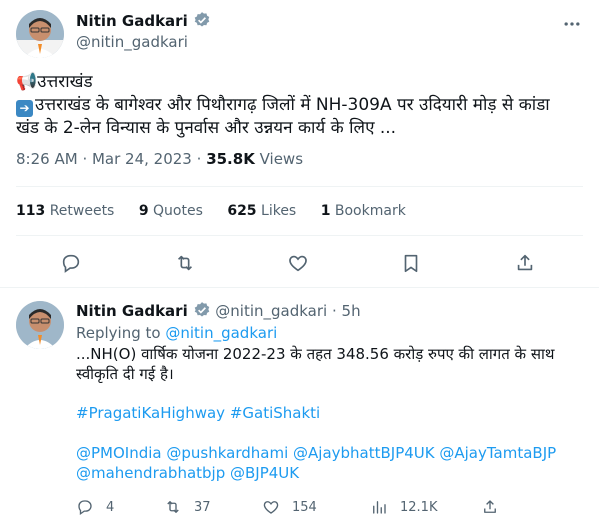  Describe the element at coordinates (142, 159) in the screenshot. I see `tweet-date: Mar 24, 2023` at that location.